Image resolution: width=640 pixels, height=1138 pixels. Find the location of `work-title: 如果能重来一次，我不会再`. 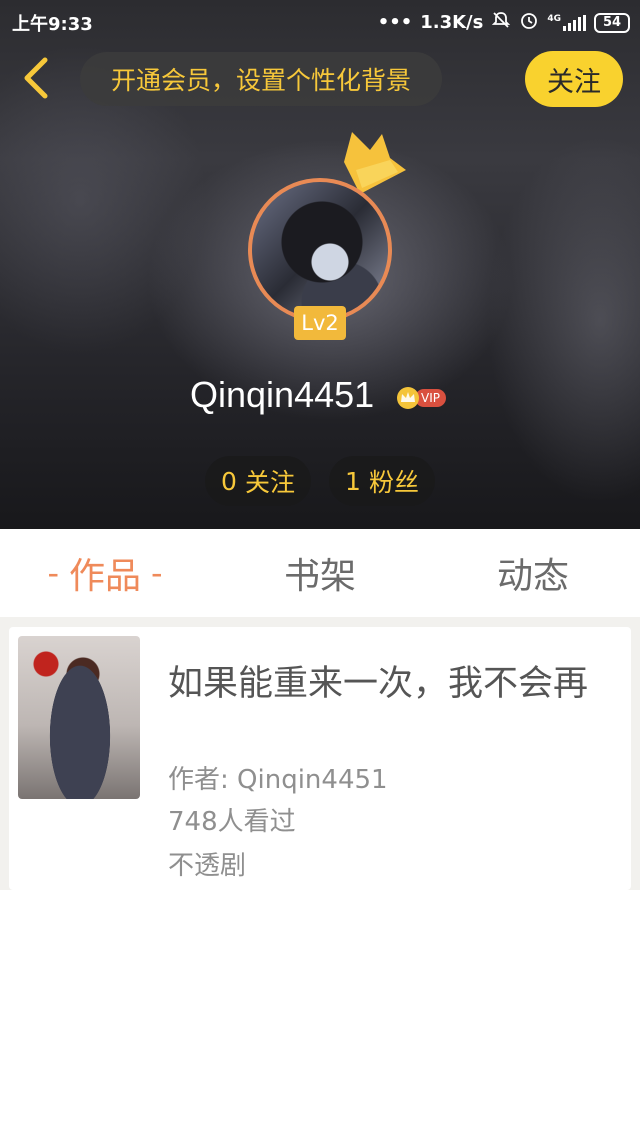

work-title: 如果能重来一次，我不会再 is located at coordinates (378, 681).